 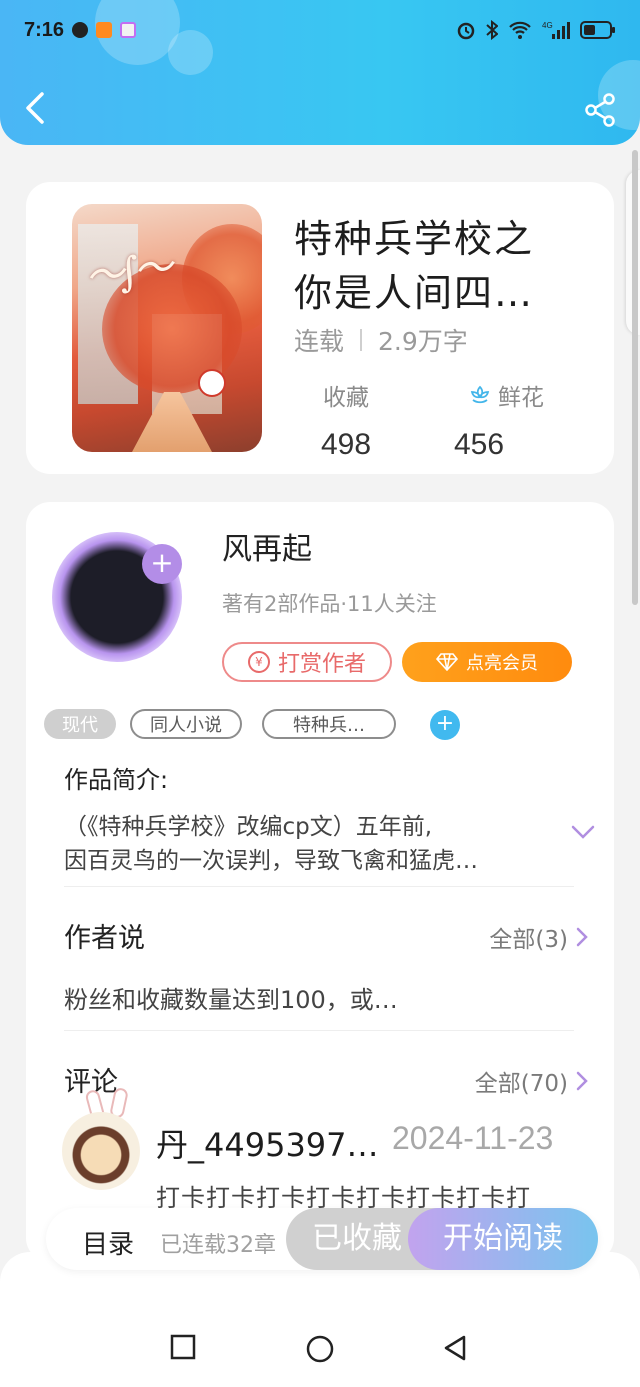 What do you see at coordinates (480, 394) in the screenshot?
I see `flower-icon` at bounding box center [480, 394].